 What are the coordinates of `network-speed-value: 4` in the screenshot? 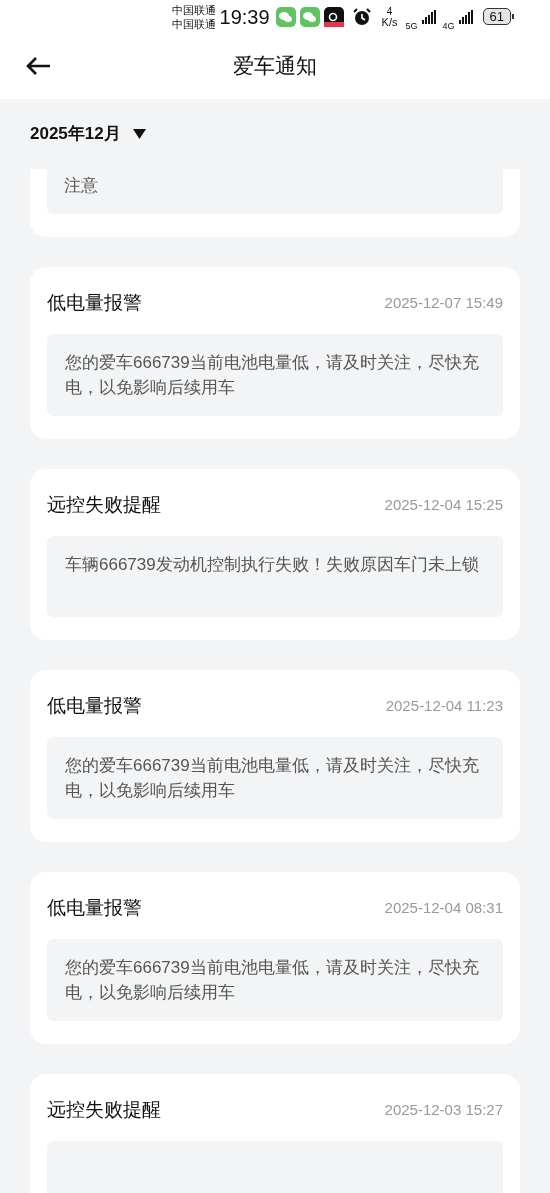 It's located at (389, 11).